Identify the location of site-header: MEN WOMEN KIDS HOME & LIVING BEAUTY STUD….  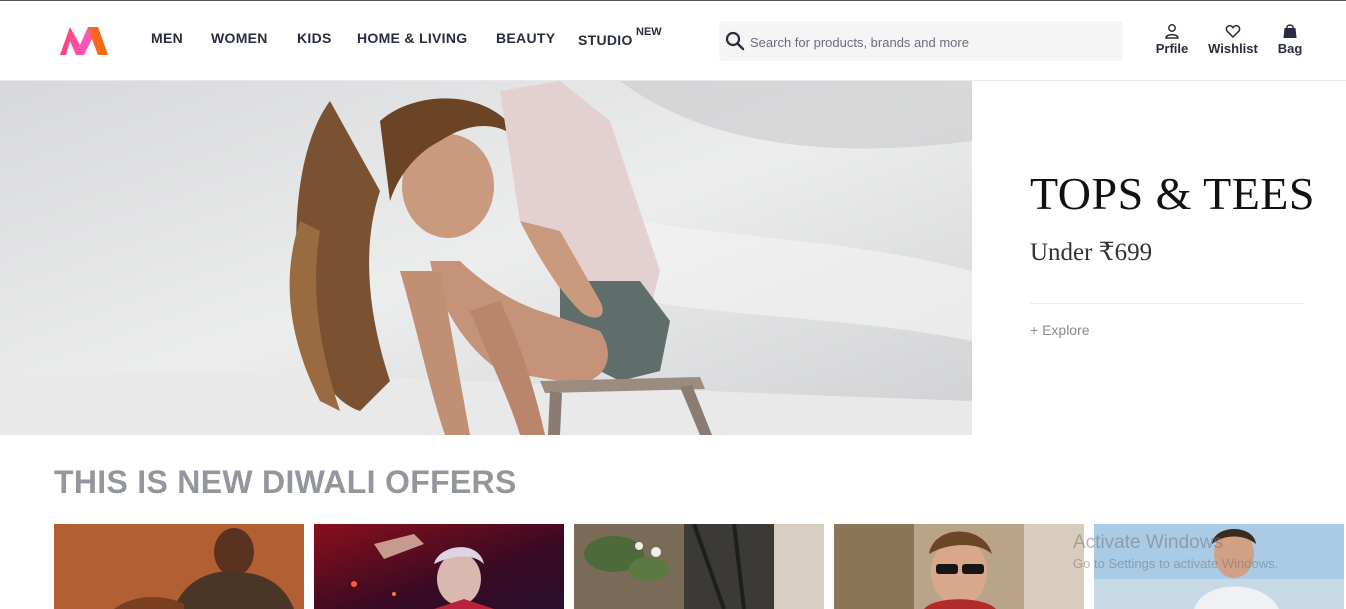
(673, 41).